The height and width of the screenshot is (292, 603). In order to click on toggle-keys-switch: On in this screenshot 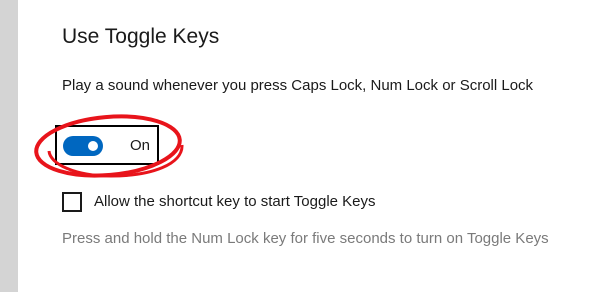, I will do `click(107, 145)`.